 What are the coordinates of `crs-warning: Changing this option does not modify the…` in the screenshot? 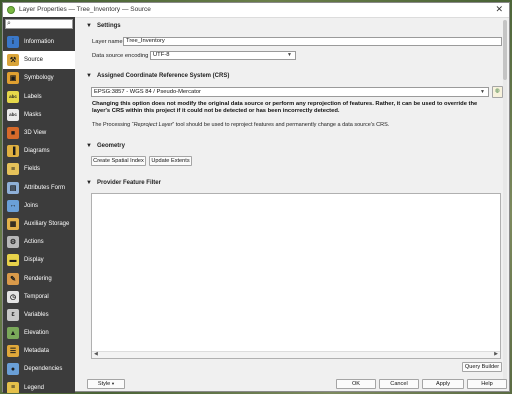 It's located at (297, 108).